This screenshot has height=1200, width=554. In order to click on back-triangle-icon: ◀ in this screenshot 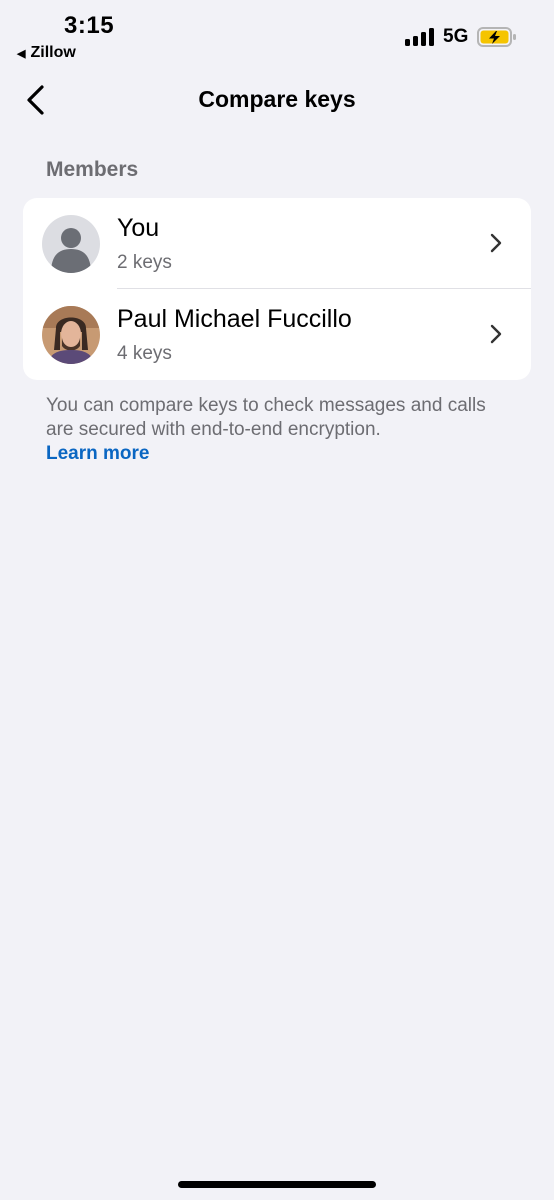, I will do `click(21, 53)`.